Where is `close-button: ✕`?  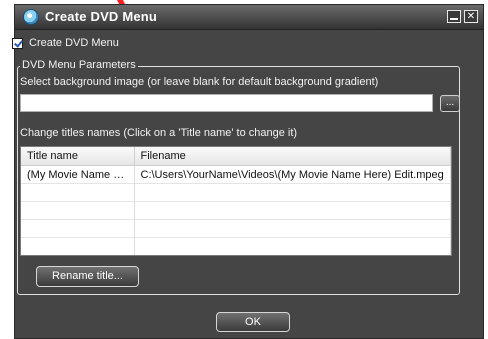
close-button: ✕ is located at coordinates (471, 16).